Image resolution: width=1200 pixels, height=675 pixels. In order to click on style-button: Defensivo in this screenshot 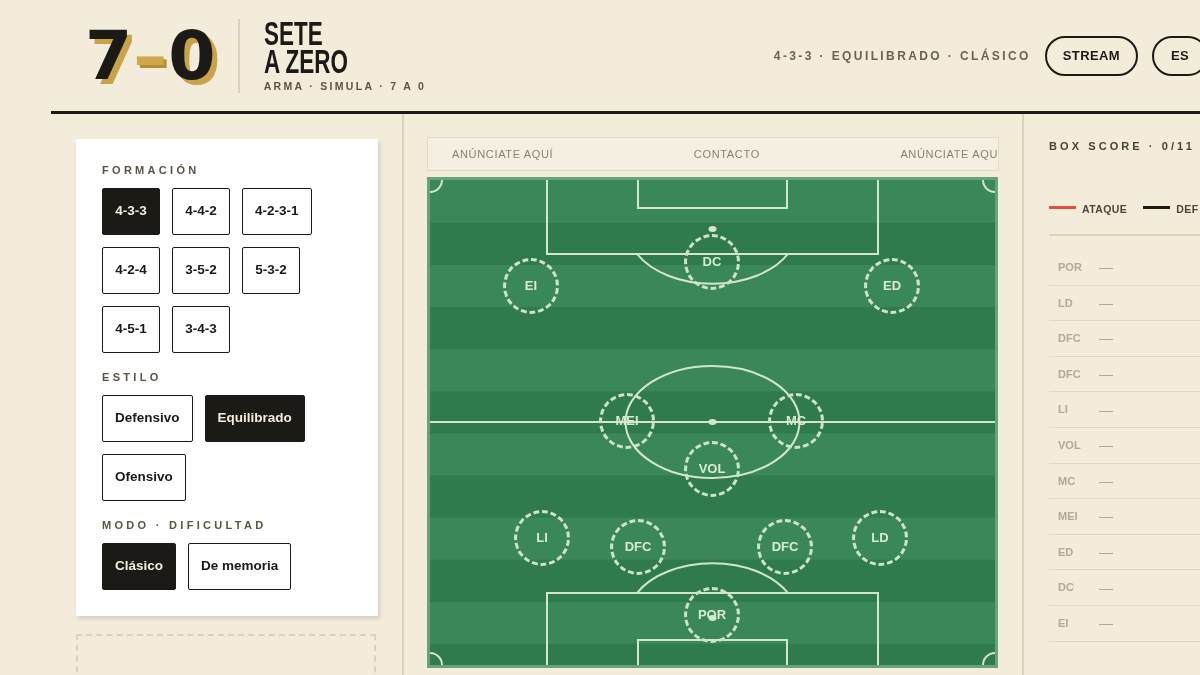, I will do `click(147, 418)`.